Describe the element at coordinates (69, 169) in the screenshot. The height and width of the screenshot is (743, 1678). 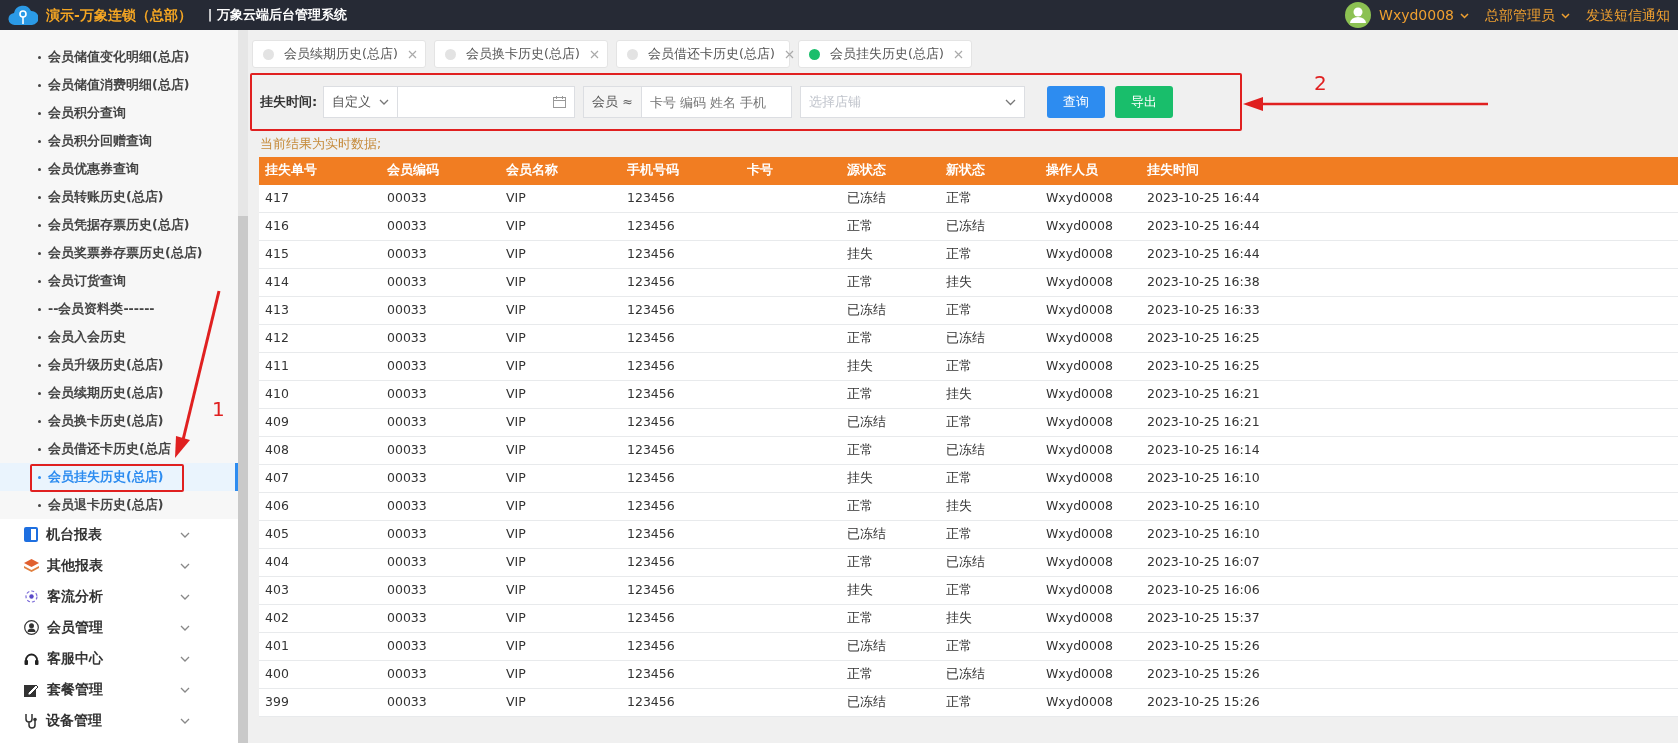
I see `submenu-item: 会员优惠券查询` at that location.